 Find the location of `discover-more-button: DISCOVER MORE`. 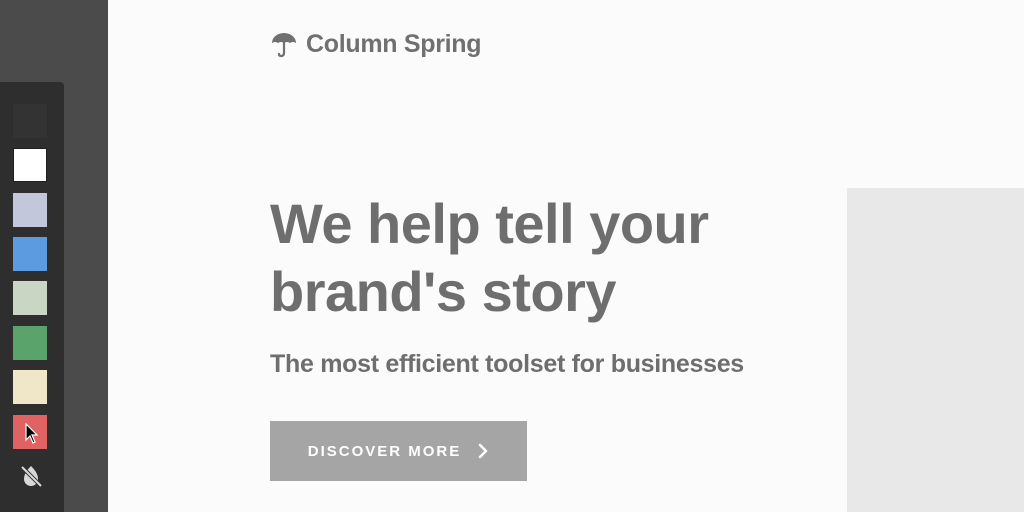

discover-more-button: DISCOVER MORE is located at coordinates (398, 451).